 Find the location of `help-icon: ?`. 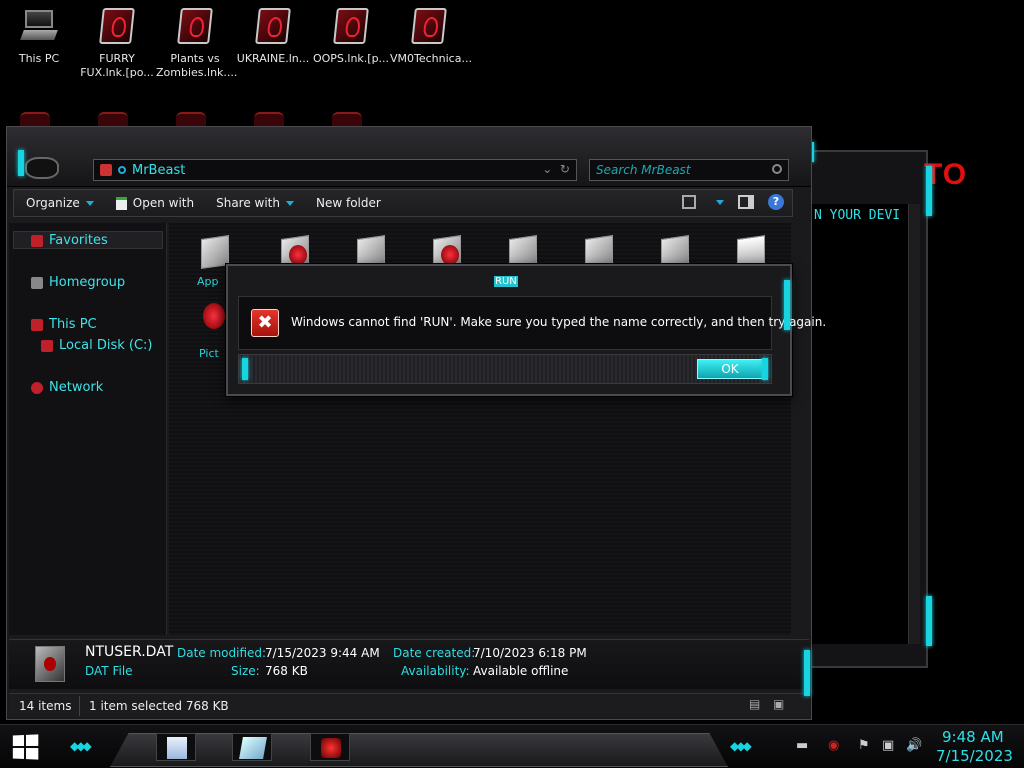

help-icon: ? is located at coordinates (776, 202).